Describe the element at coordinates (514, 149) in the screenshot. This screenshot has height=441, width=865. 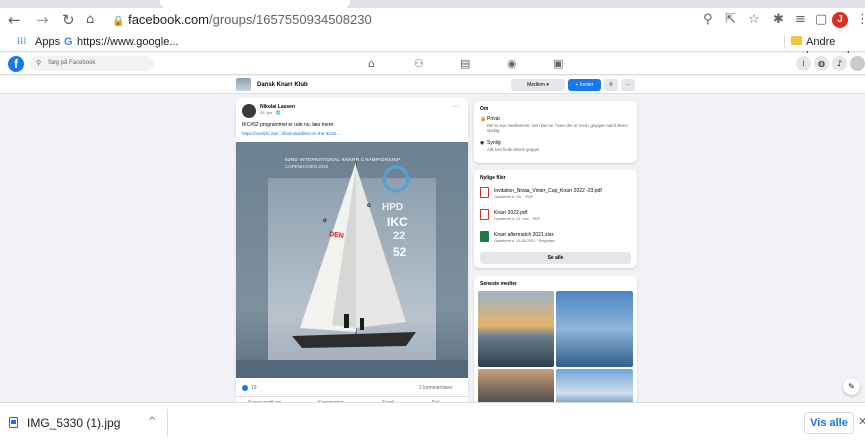
I see `visibility-description: Alle kan finde denne gruppe.` at that location.